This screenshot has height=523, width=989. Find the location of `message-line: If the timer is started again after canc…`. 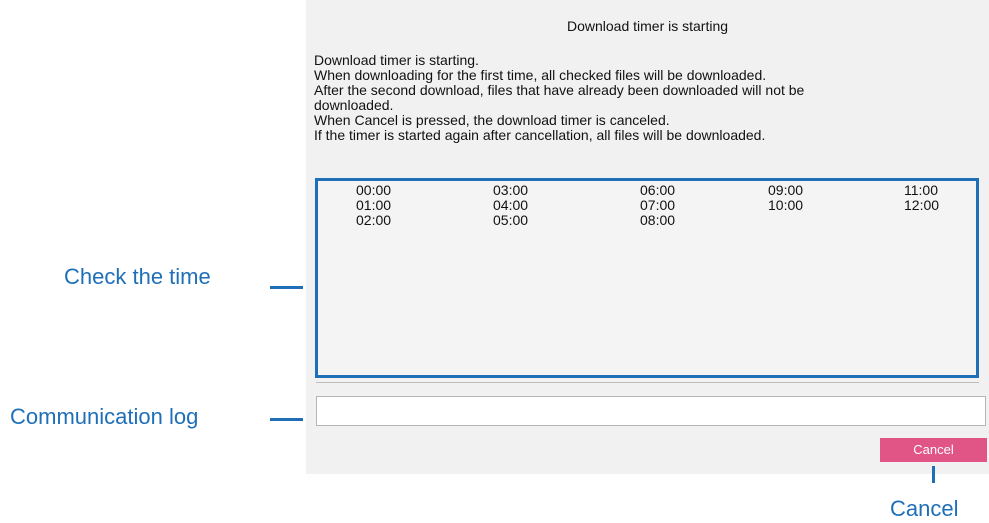

message-line: If the timer is started again after canc… is located at coordinates (540, 135).